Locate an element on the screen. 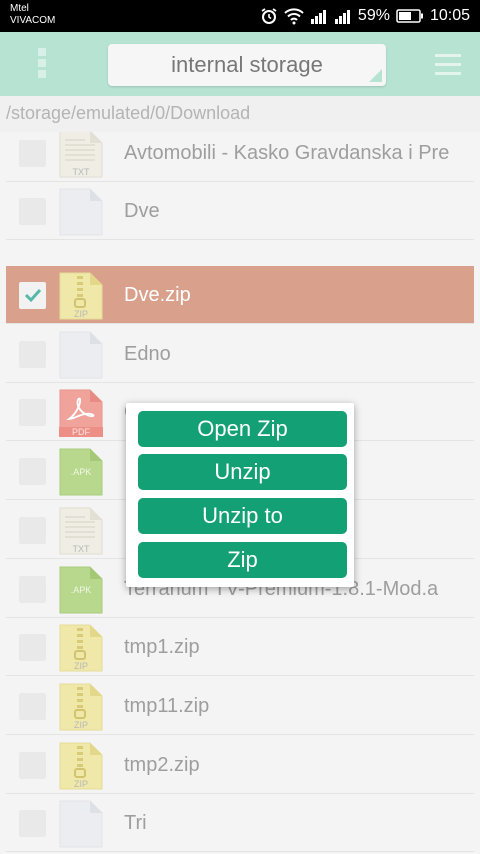 This screenshot has width=480, height=854. dropdown-corner-icon is located at coordinates (375, 75).